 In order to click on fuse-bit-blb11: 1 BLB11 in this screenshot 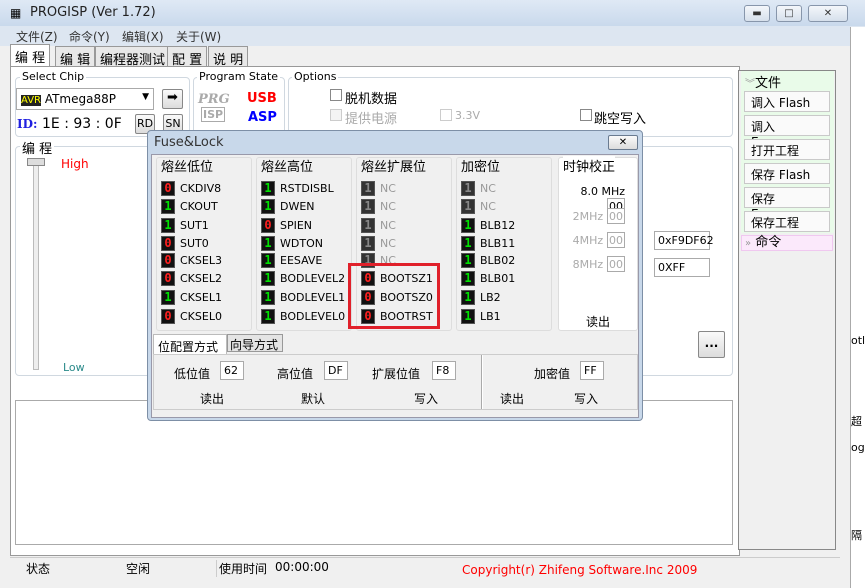, I will do `click(488, 243)`.